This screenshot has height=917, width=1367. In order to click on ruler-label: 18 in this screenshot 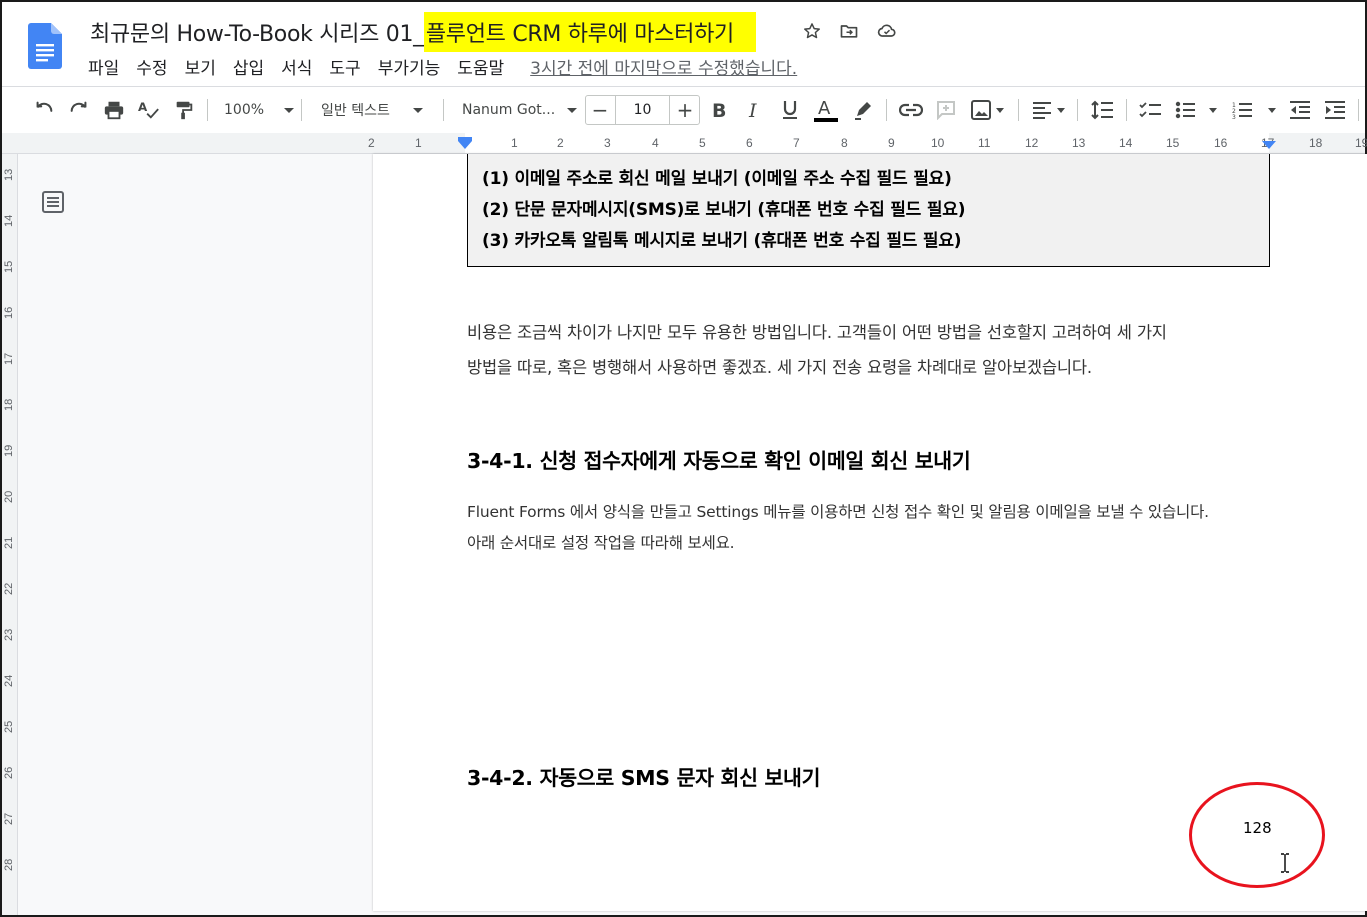, I will do `click(9, 404)`.